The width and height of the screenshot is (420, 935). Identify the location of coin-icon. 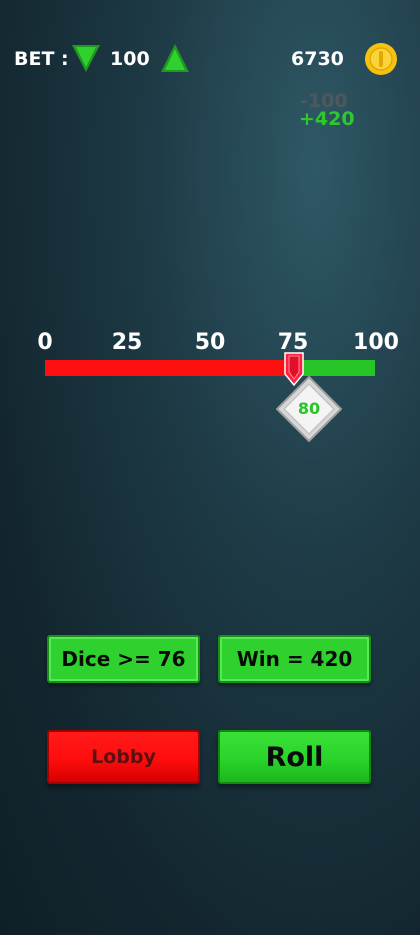
(381, 59).